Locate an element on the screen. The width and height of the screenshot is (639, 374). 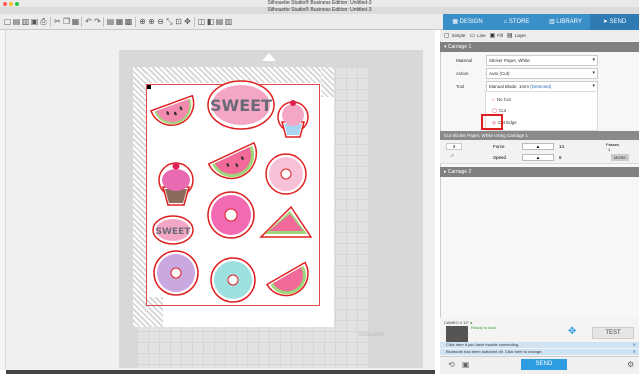
tab-design: ▦ DESIGN is located at coordinates (467, 22).